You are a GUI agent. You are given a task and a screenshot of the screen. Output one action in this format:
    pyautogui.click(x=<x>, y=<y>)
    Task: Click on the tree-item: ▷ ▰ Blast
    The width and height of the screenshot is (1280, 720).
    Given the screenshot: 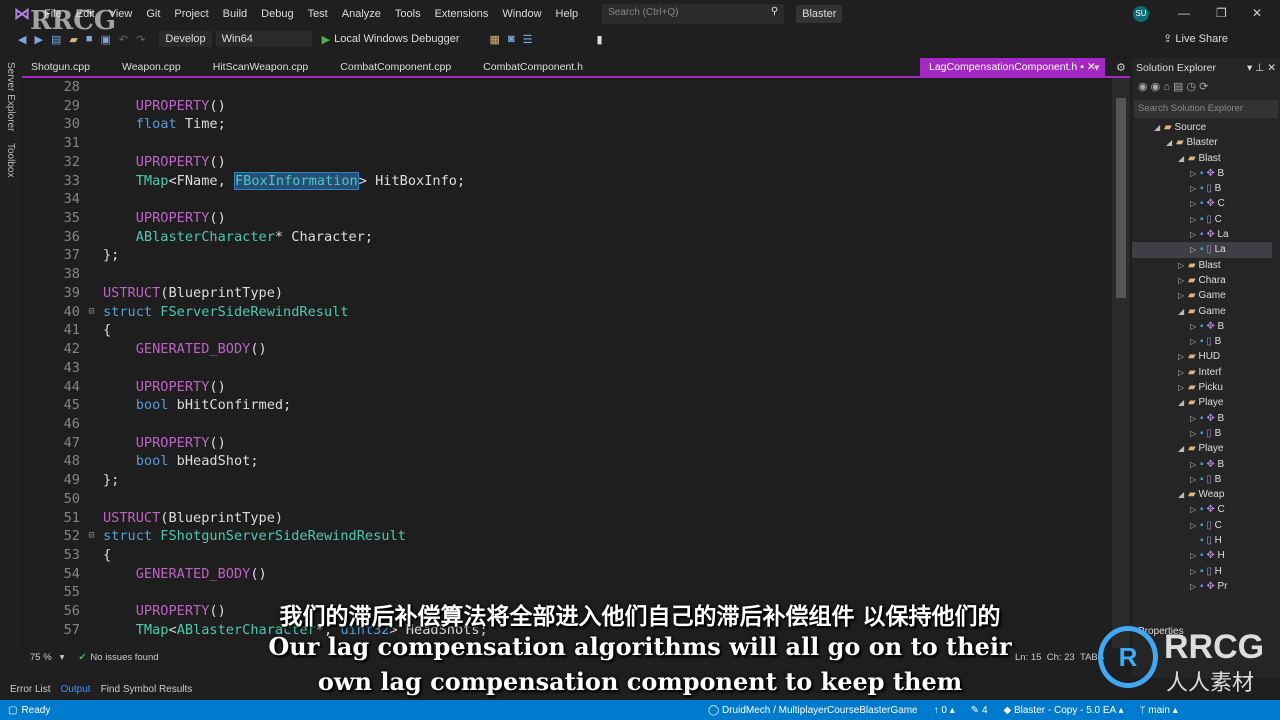 What is the action you would take?
    pyautogui.click(x=1202, y=265)
    